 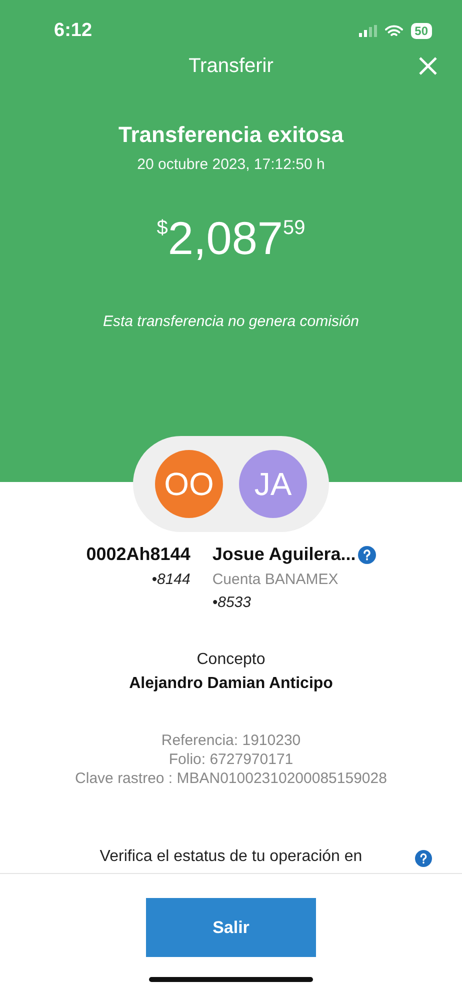 I want to click on signal-icon, so click(x=367, y=31).